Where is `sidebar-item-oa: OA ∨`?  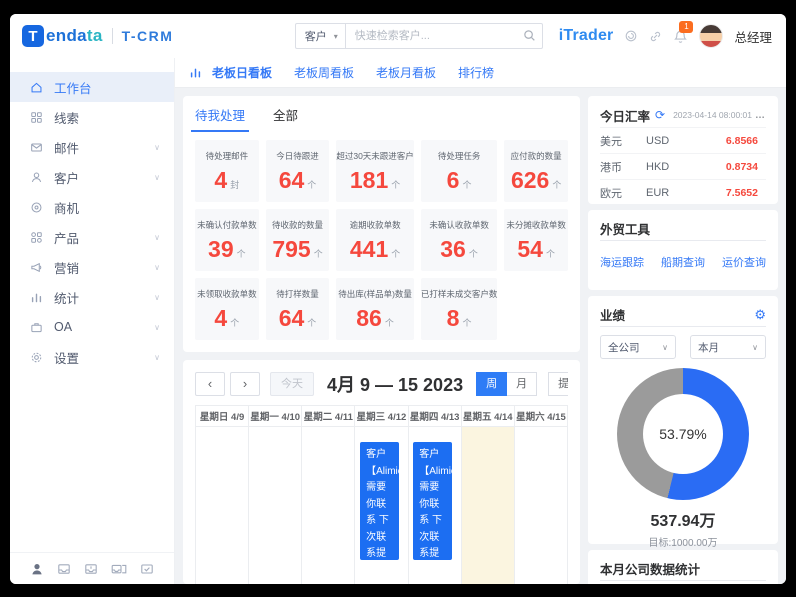 sidebar-item-oa: OA ∨ is located at coordinates (92, 327).